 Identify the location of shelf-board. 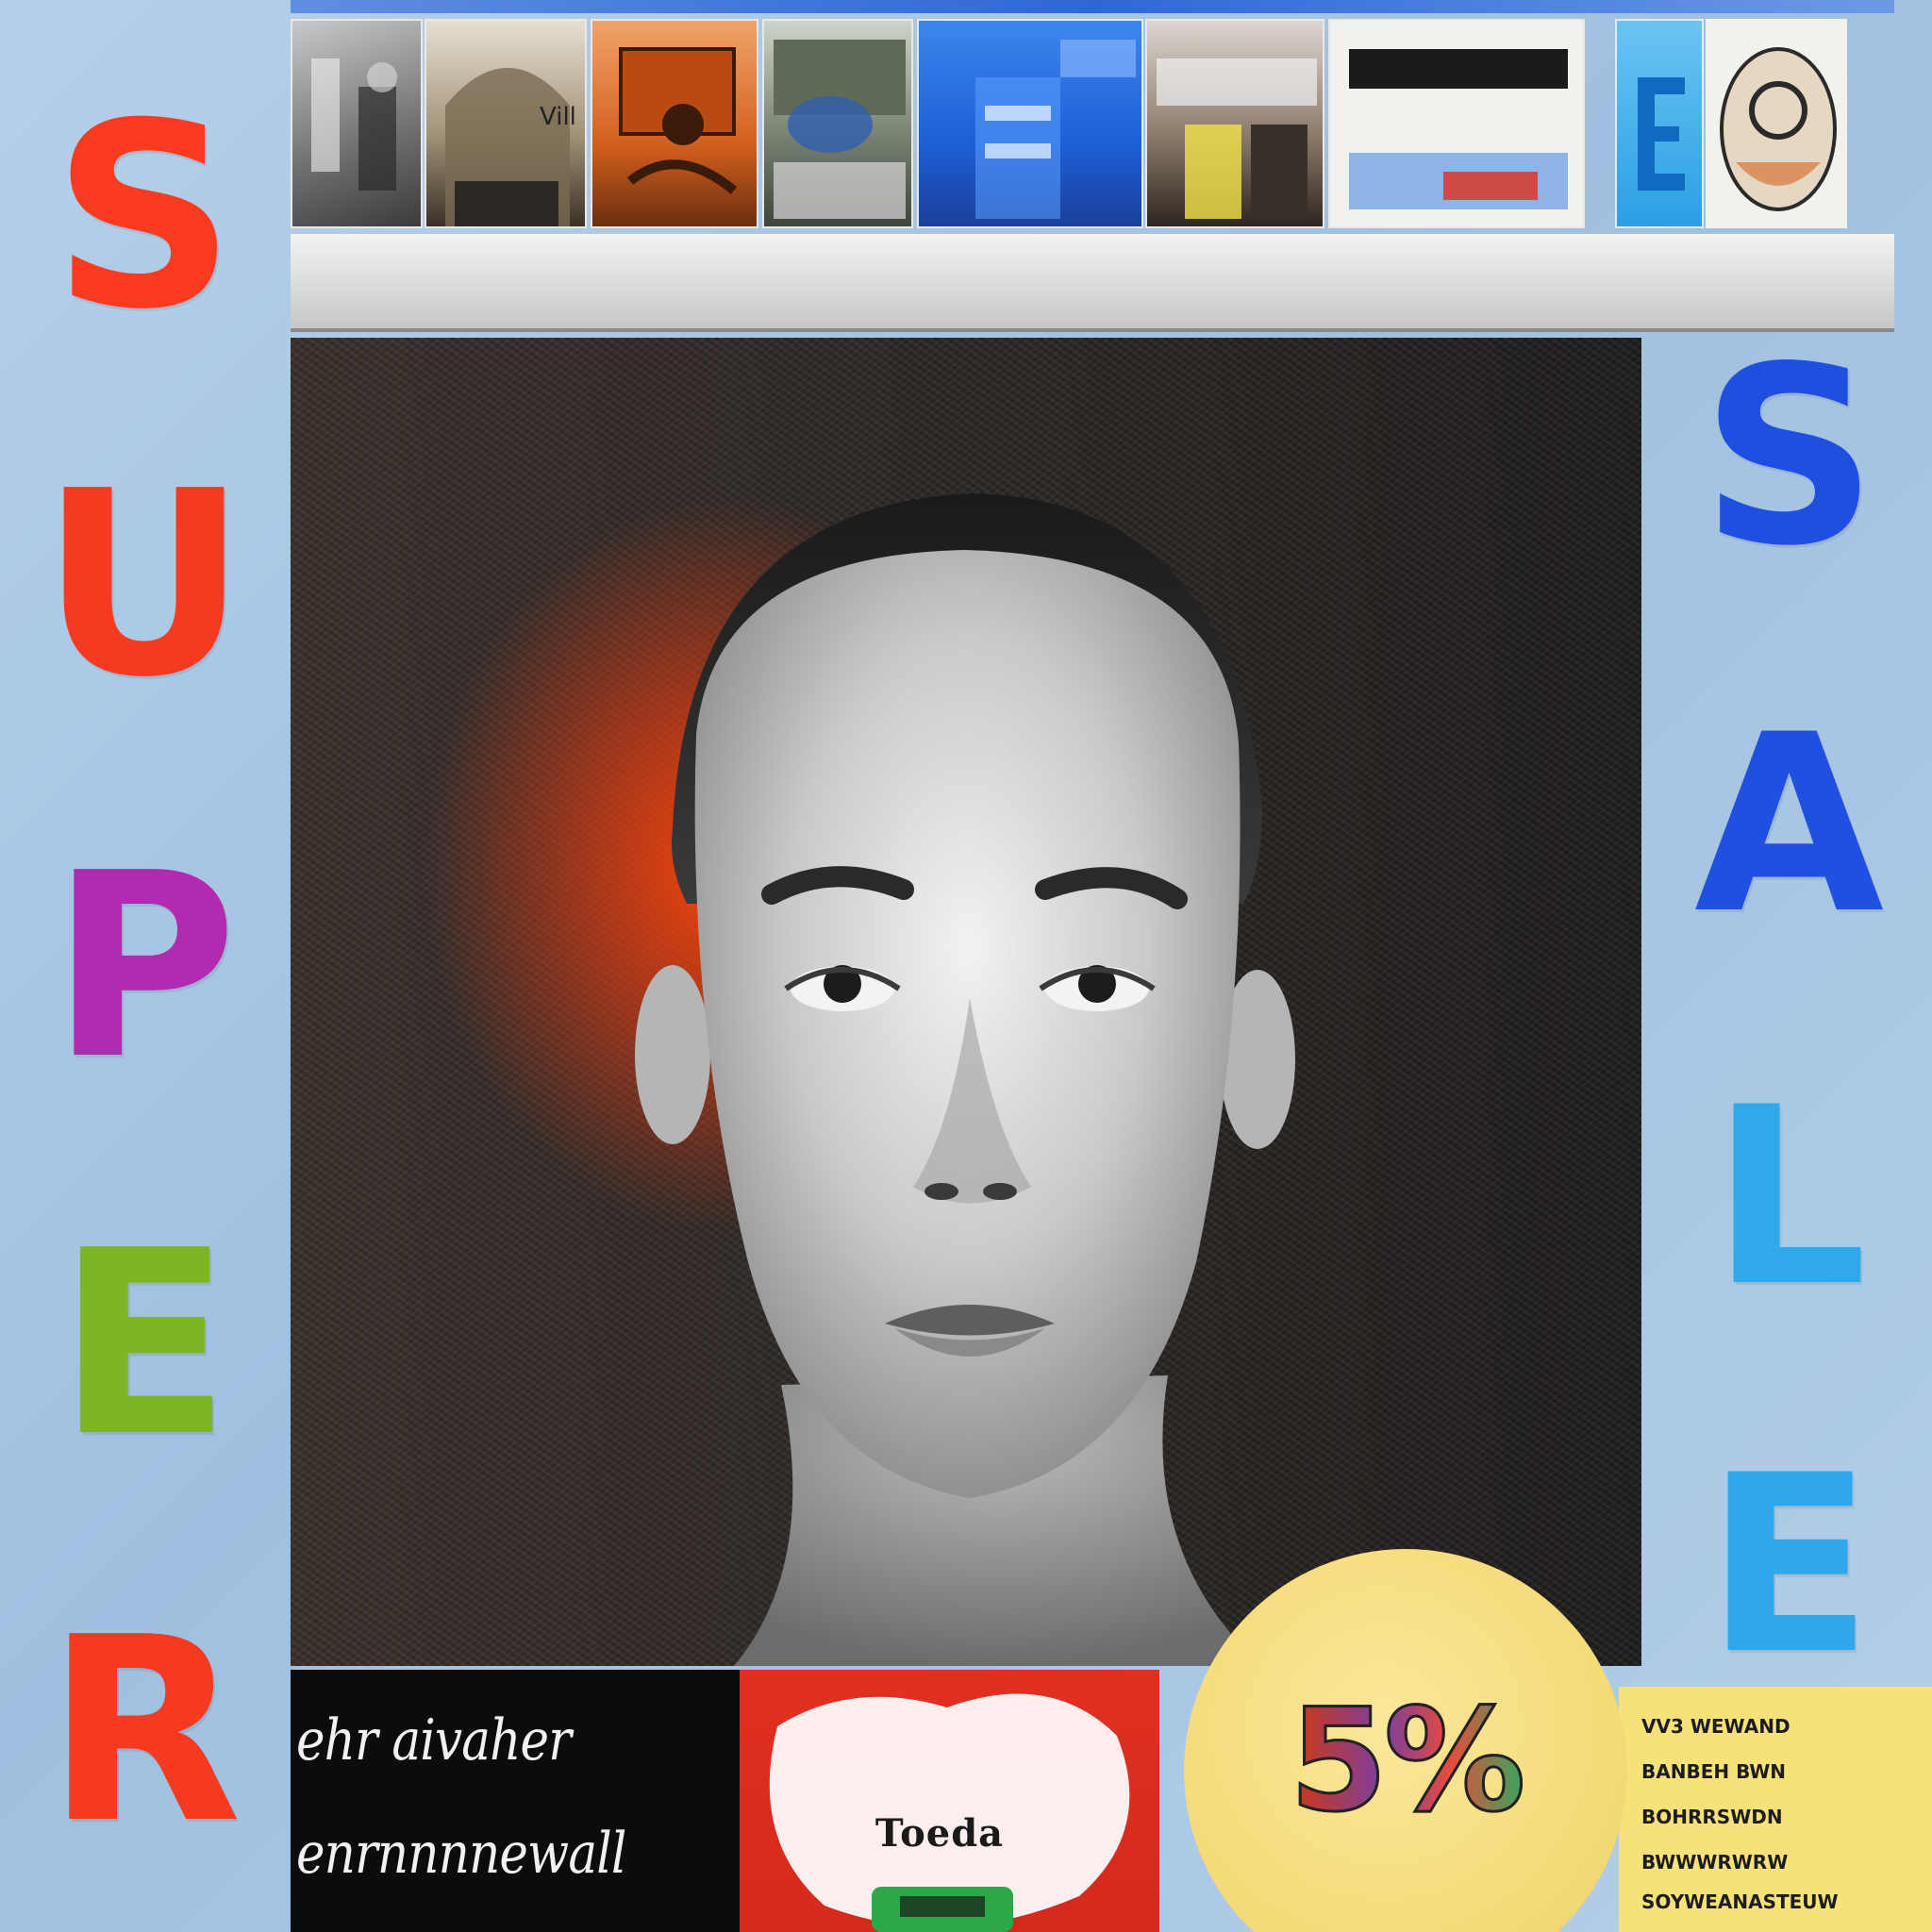
(1092, 283).